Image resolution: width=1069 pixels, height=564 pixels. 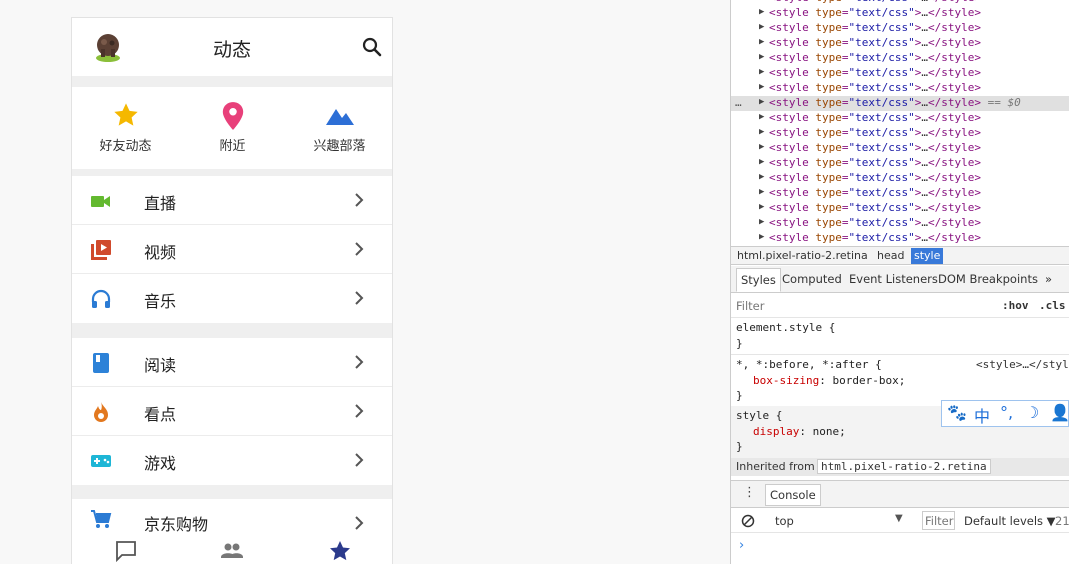 What do you see at coordinates (1059, 412) in the screenshot?
I see `user-icon: 👤` at bounding box center [1059, 412].